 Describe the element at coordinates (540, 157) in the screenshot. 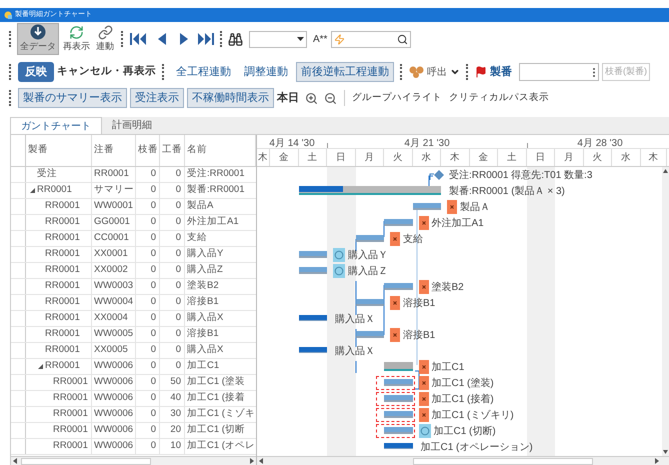

I see `day-label: 日` at that location.